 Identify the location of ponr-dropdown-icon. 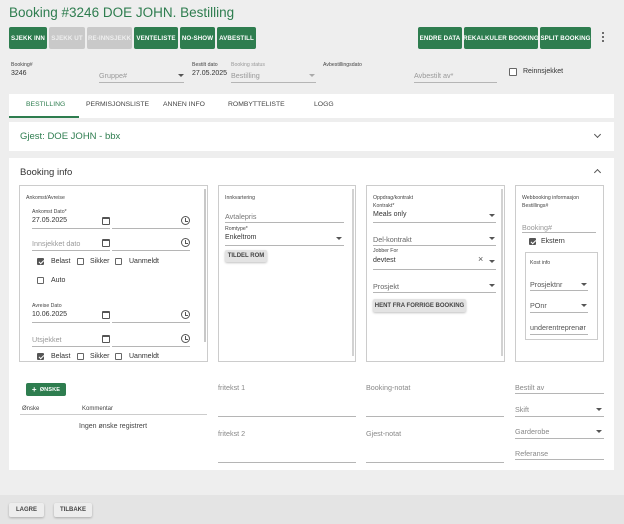
(584, 305).